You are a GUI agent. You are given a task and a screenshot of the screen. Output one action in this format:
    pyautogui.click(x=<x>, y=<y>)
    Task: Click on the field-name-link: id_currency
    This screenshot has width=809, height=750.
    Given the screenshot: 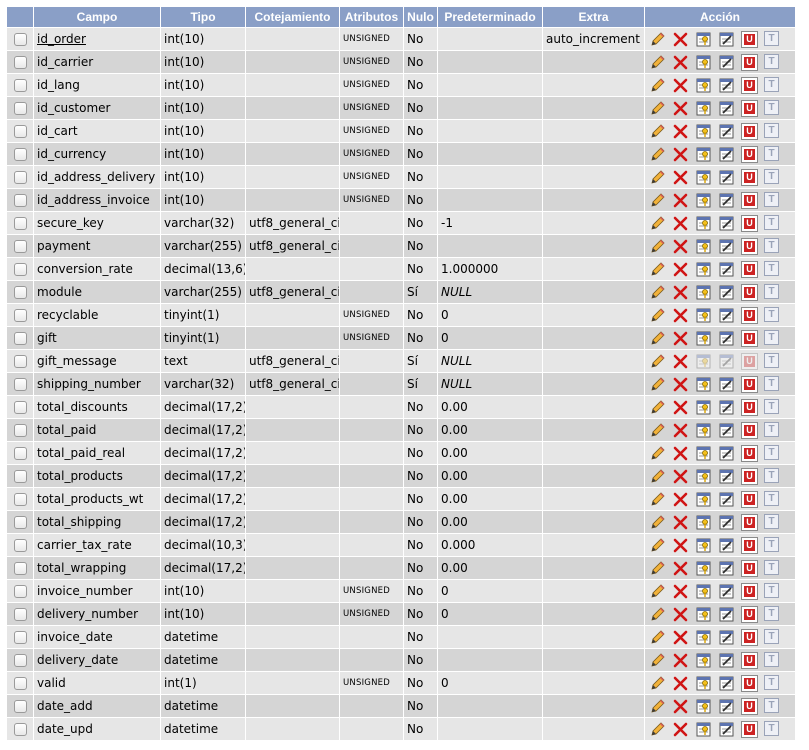 What is the action you would take?
    pyautogui.click(x=71, y=154)
    